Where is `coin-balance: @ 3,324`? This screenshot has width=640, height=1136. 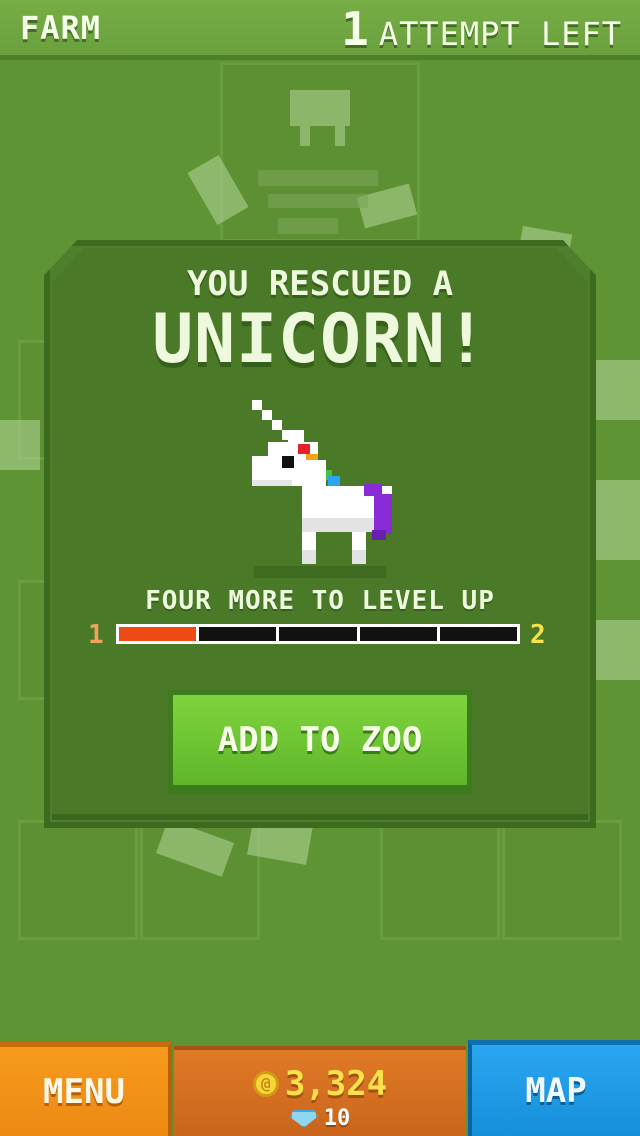
coin-balance: @ 3,324 is located at coordinates (320, 1084).